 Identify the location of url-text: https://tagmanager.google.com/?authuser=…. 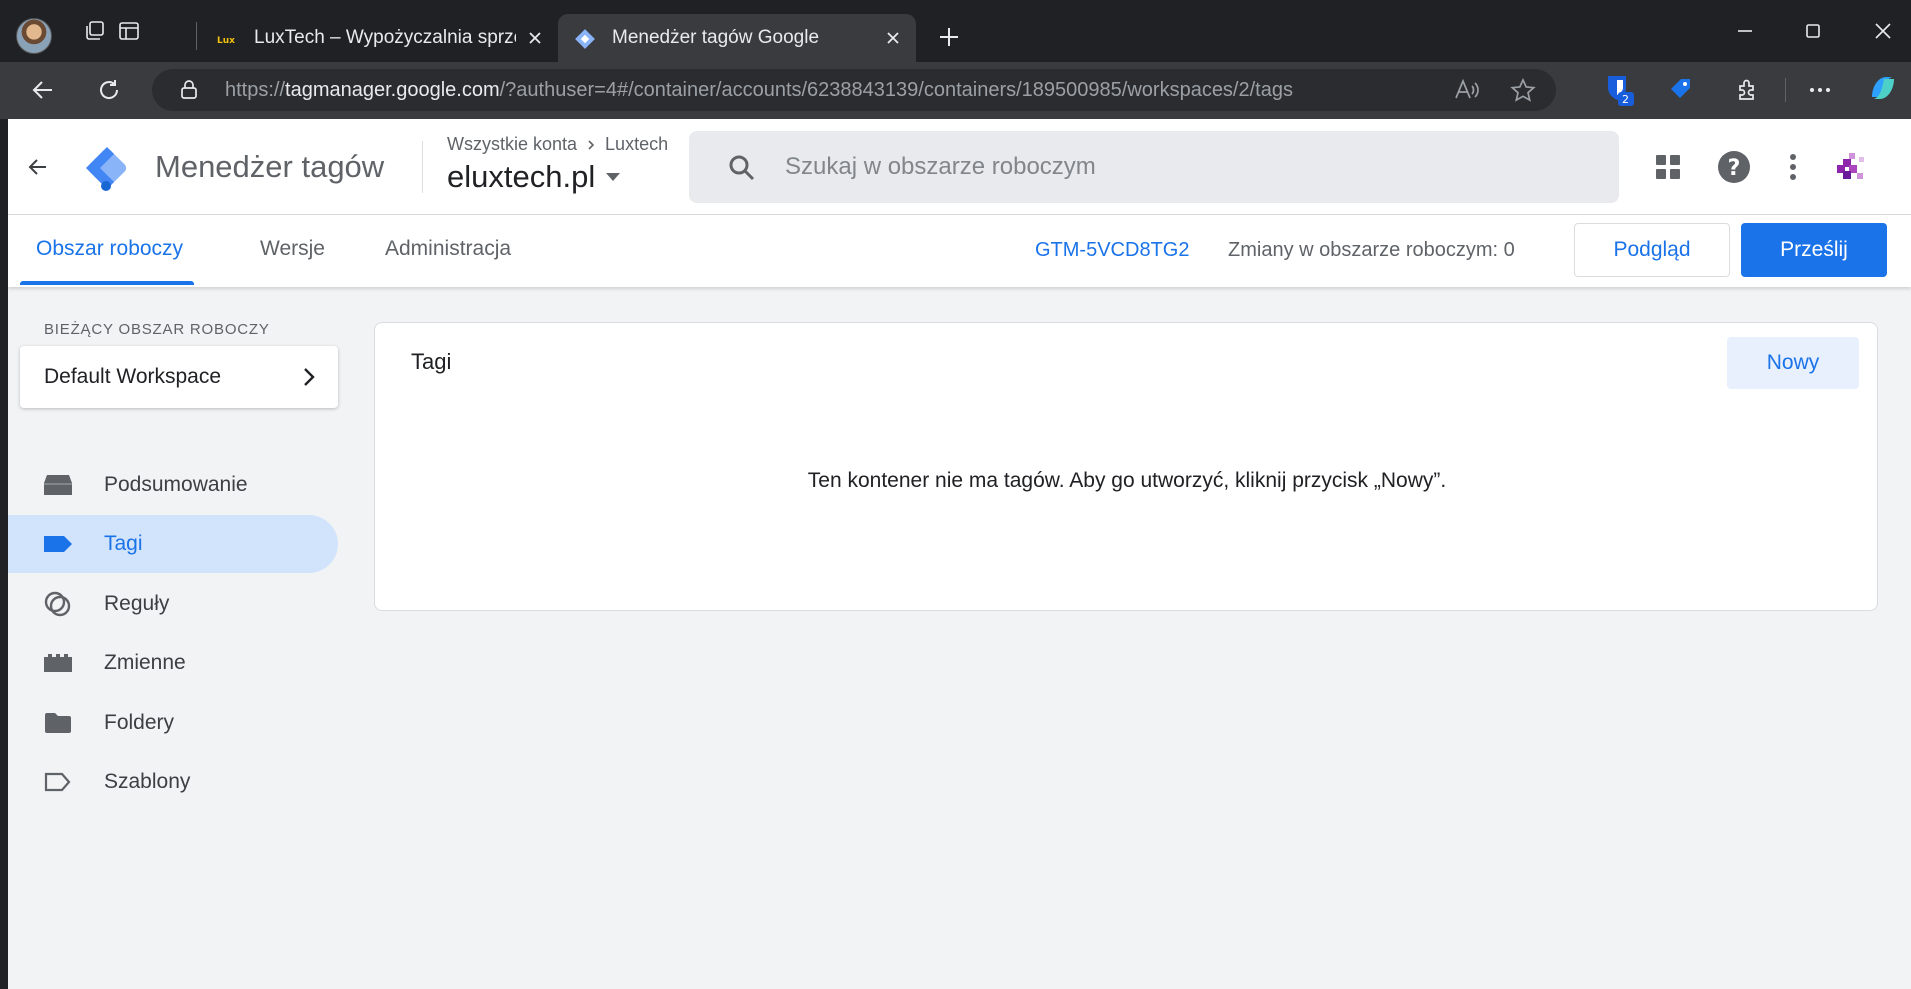
(759, 90).